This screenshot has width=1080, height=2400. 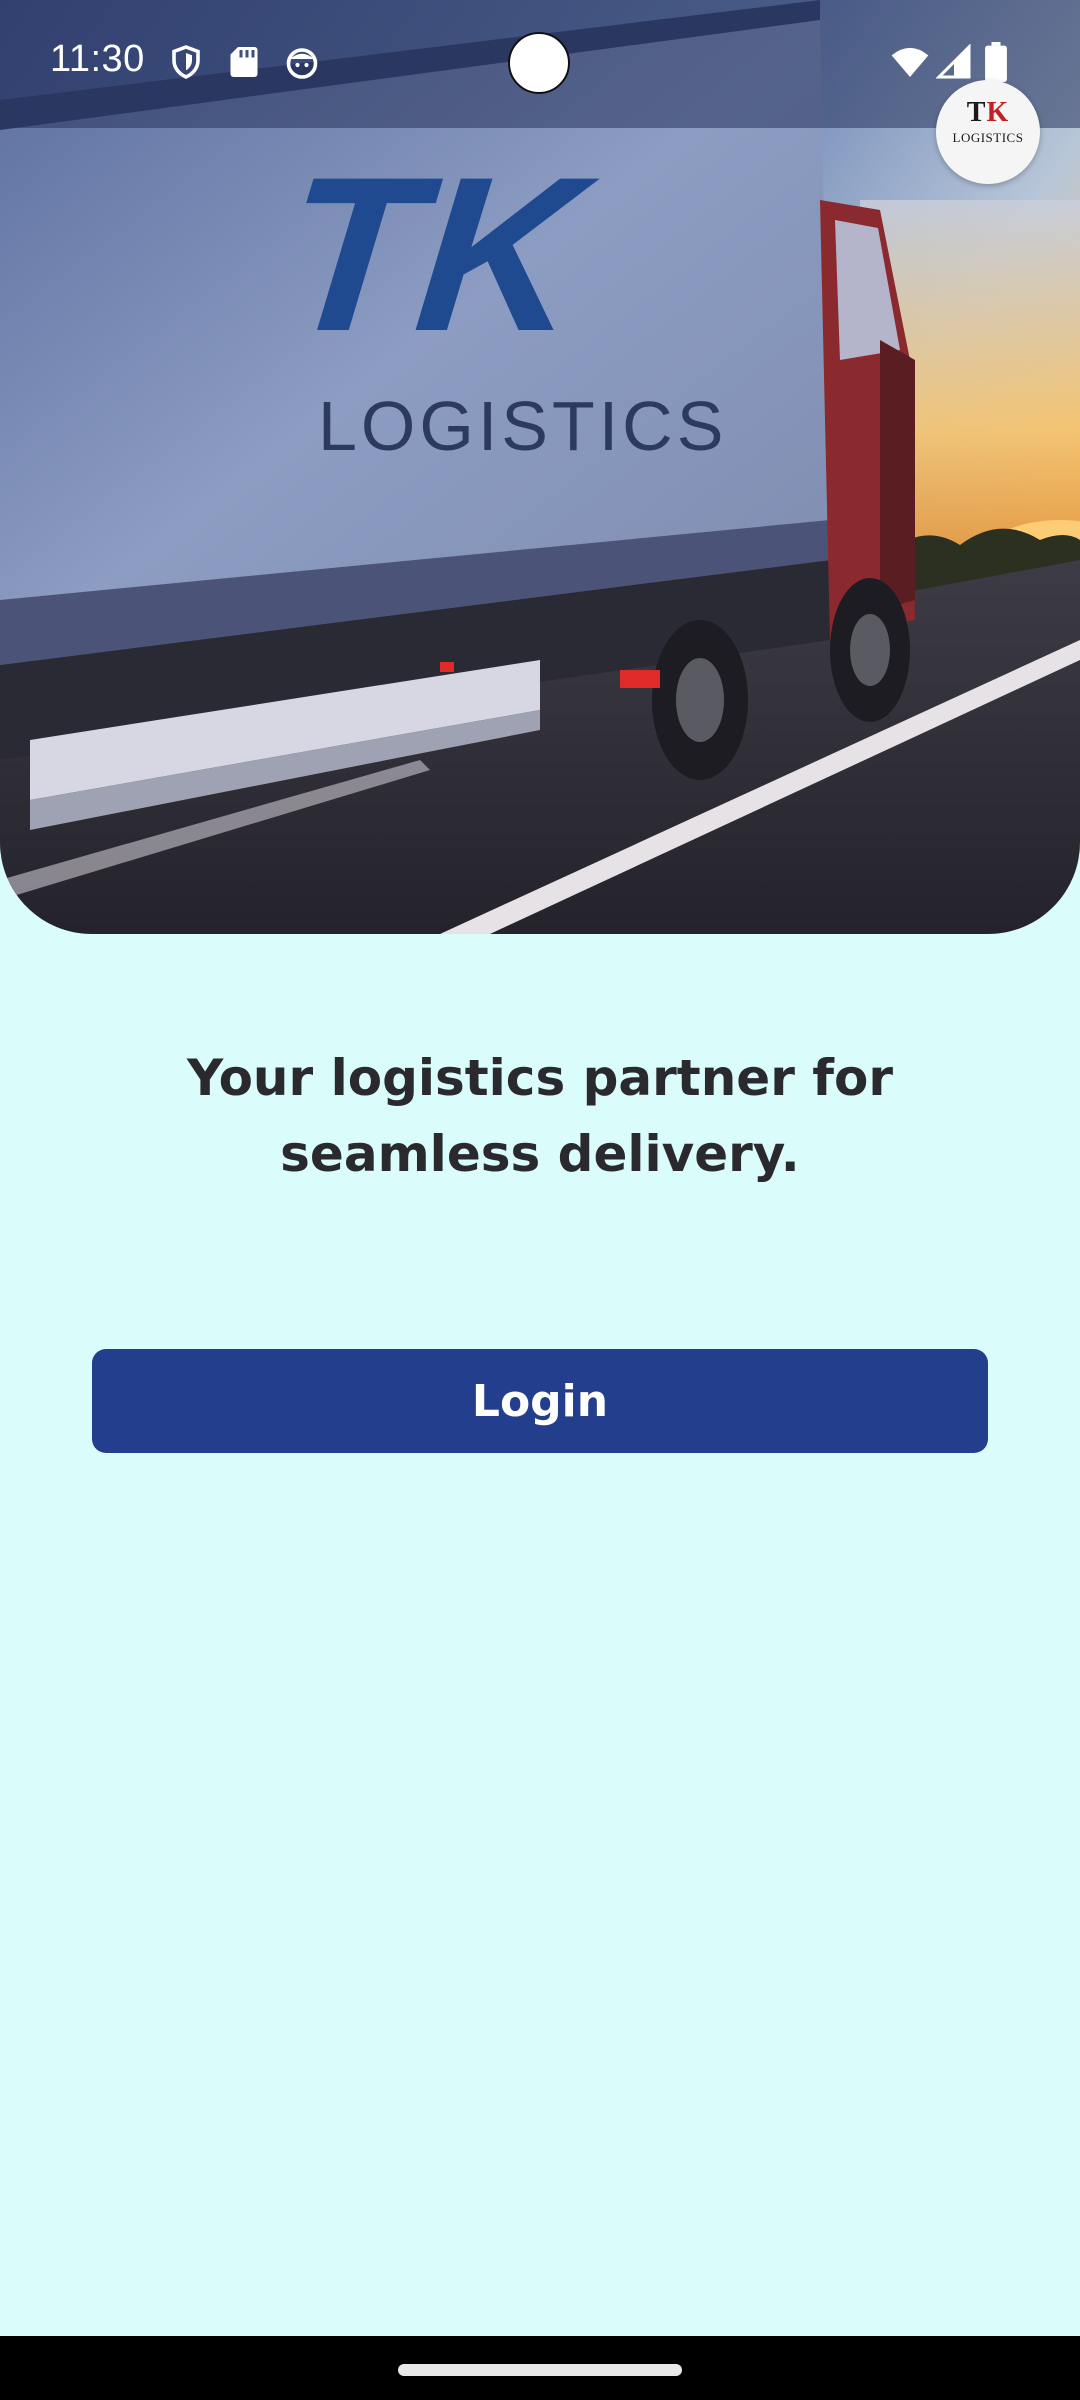 I want to click on navigation-bar, so click(x=540, y=2368).